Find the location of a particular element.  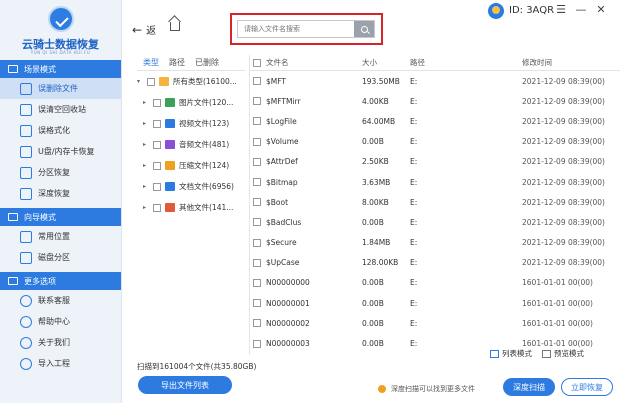

sidebar-item: 联系客服 is located at coordinates (60, 300).